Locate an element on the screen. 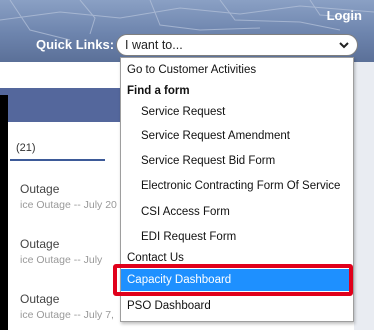  option-csi-access-form: CSI Access Form is located at coordinates (237, 212).